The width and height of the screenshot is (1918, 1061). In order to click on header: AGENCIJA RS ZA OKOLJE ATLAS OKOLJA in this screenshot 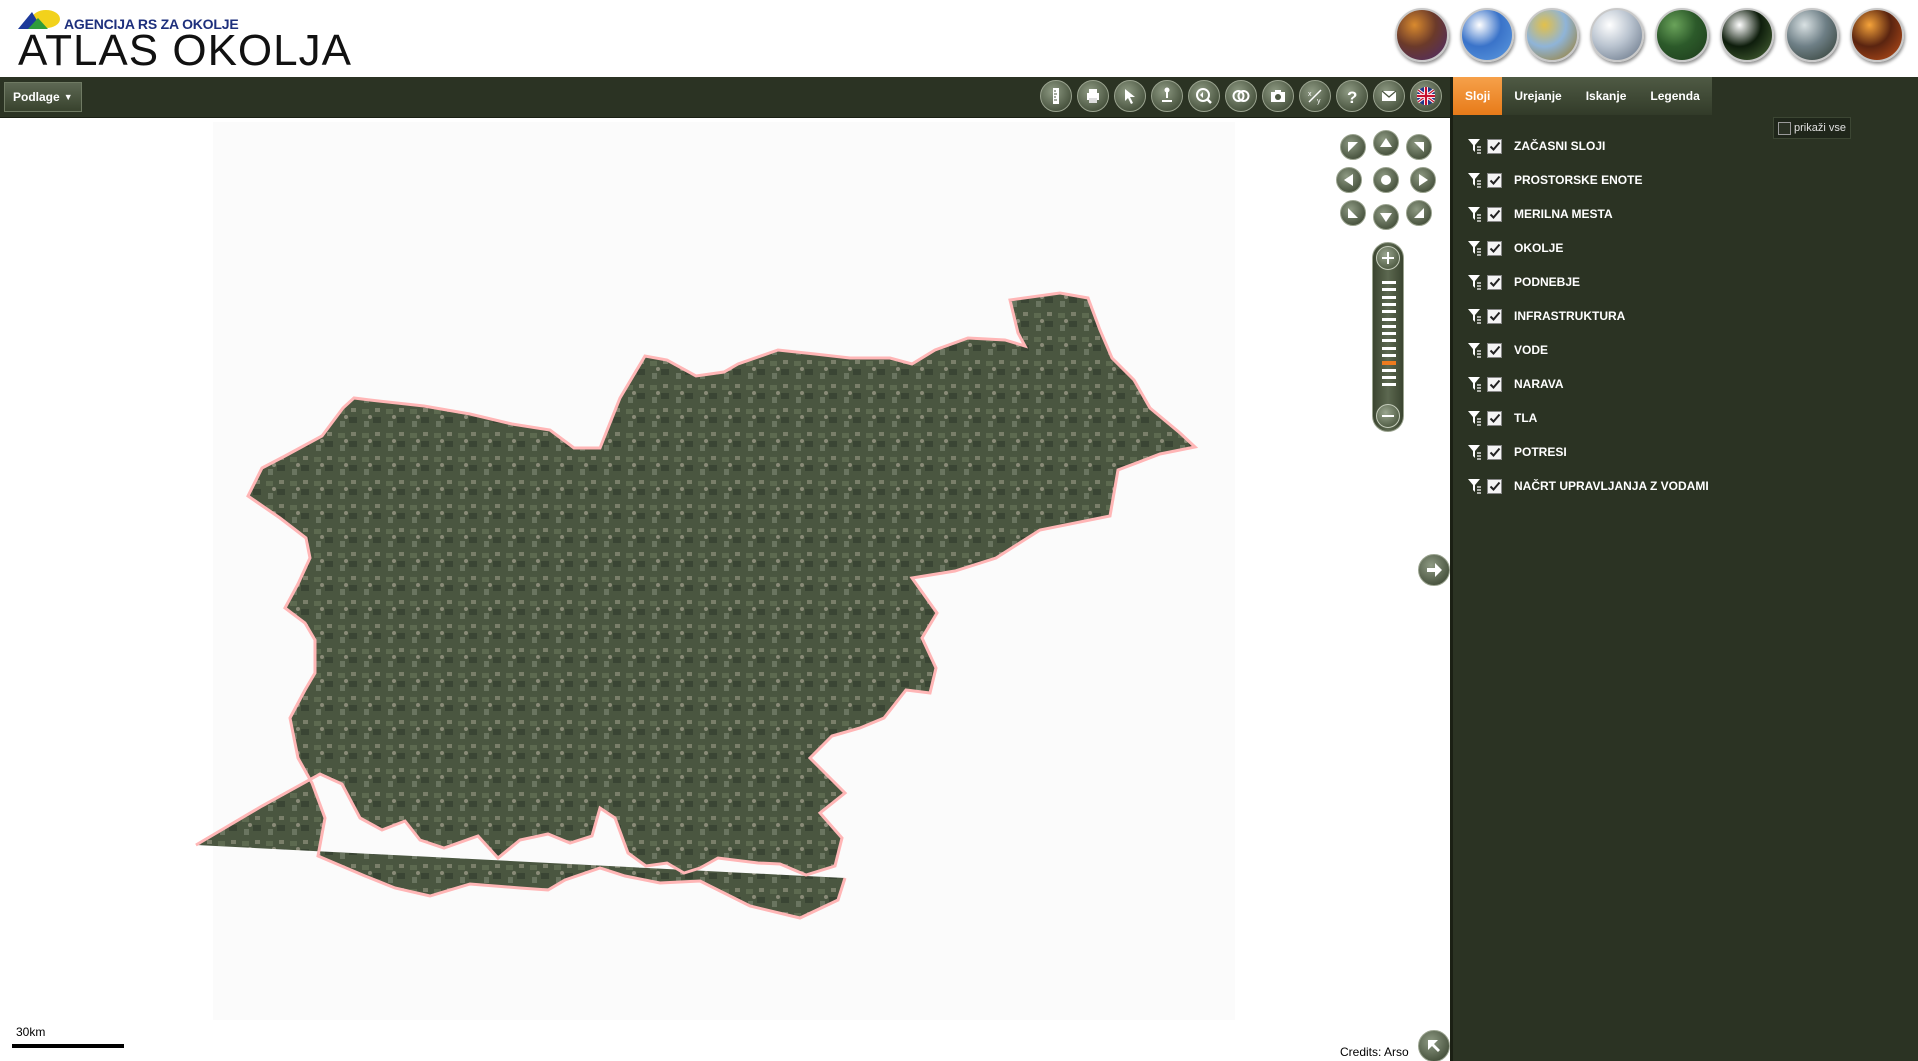, I will do `click(959, 38)`.